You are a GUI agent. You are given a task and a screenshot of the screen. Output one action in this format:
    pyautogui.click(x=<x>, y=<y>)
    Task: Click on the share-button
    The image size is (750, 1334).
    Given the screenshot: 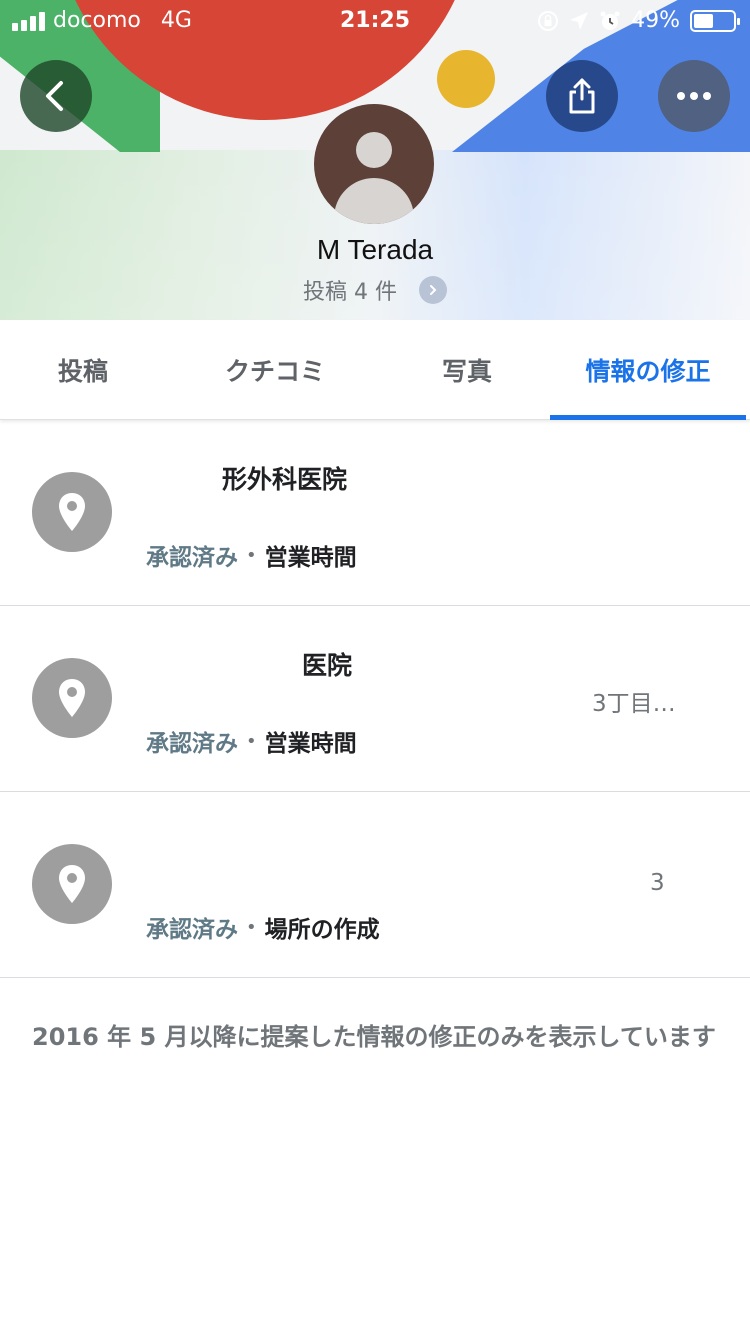 What is the action you would take?
    pyautogui.click(x=582, y=96)
    